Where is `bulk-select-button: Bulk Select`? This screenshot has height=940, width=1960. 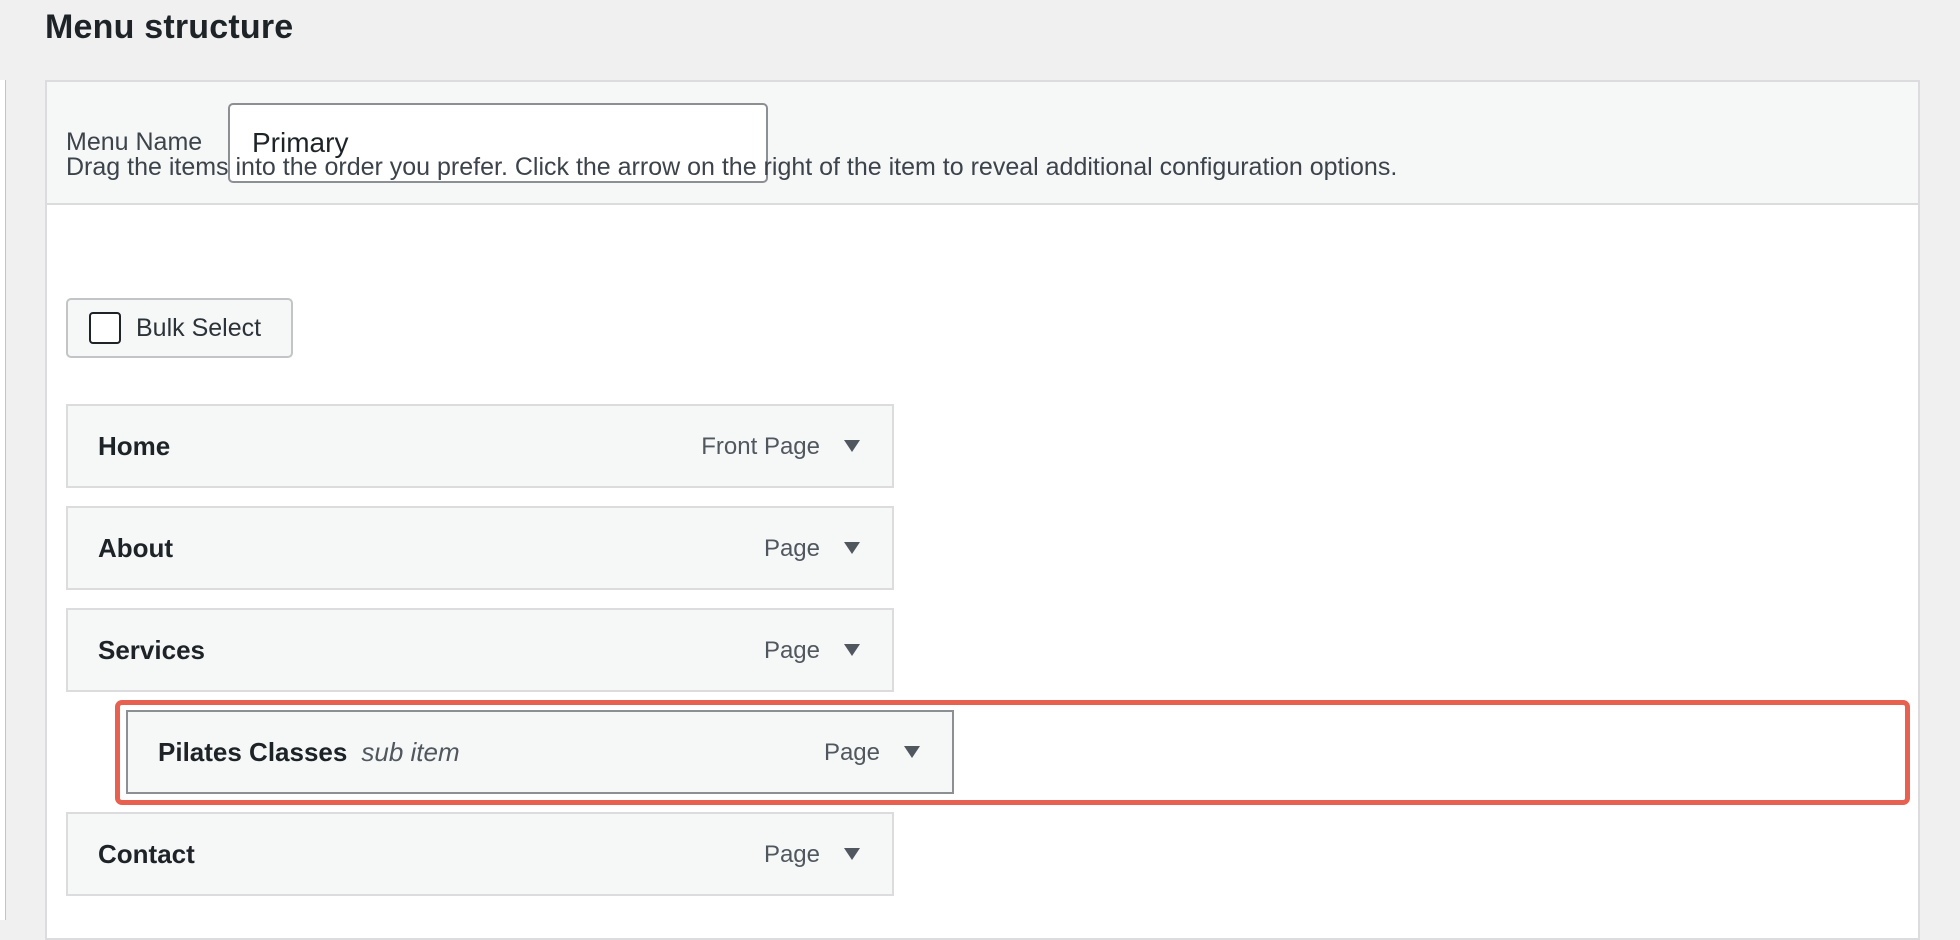 bulk-select-button: Bulk Select is located at coordinates (179, 328).